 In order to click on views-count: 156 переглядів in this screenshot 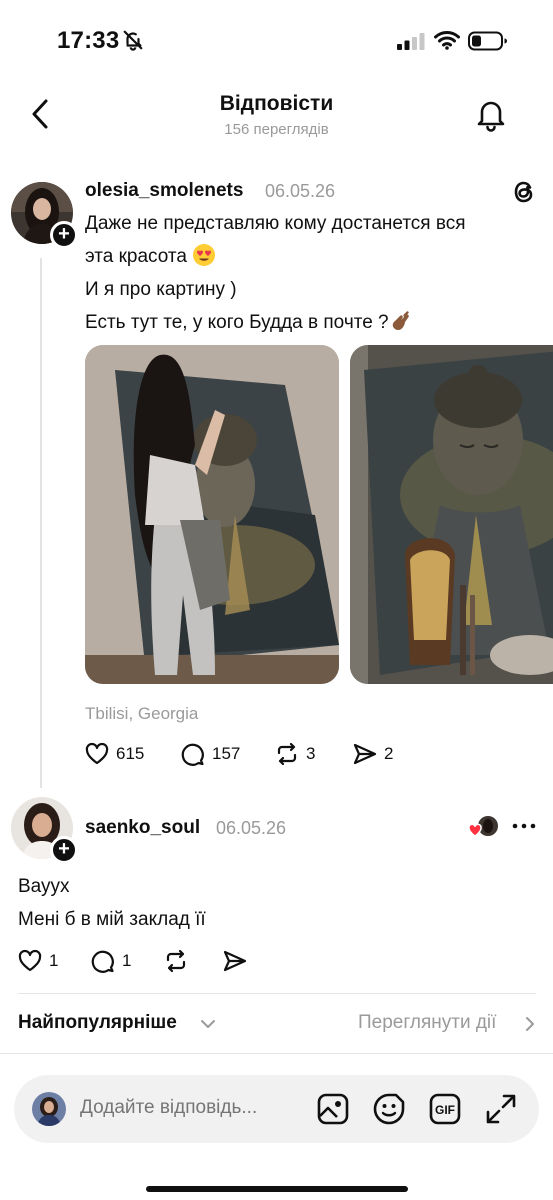, I will do `click(276, 129)`.